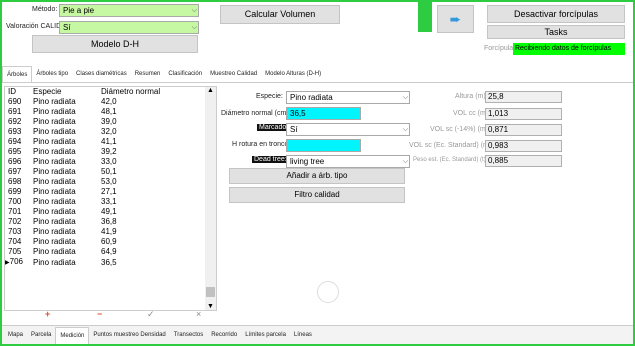  What do you see at coordinates (15, 241) in the screenshot?
I see `row-id: 704` at bounding box center [15, 241].